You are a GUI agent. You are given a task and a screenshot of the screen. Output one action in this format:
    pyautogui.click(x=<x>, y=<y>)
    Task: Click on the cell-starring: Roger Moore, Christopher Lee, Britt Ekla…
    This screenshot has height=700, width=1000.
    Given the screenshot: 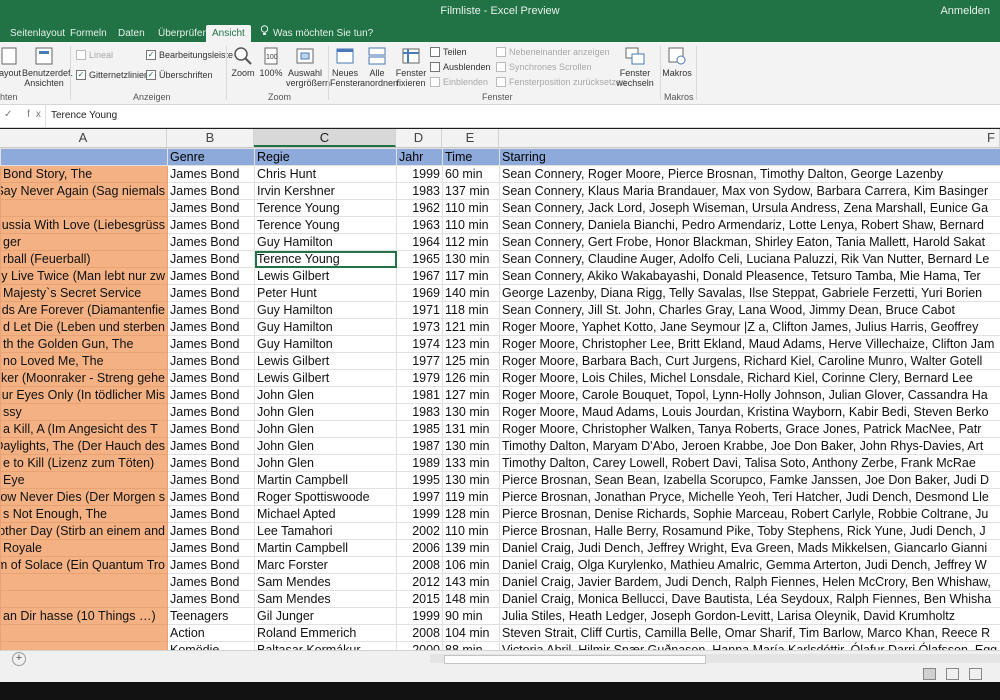 What is the action you would take?
    pyautogui.click(x=749, y=344)
    